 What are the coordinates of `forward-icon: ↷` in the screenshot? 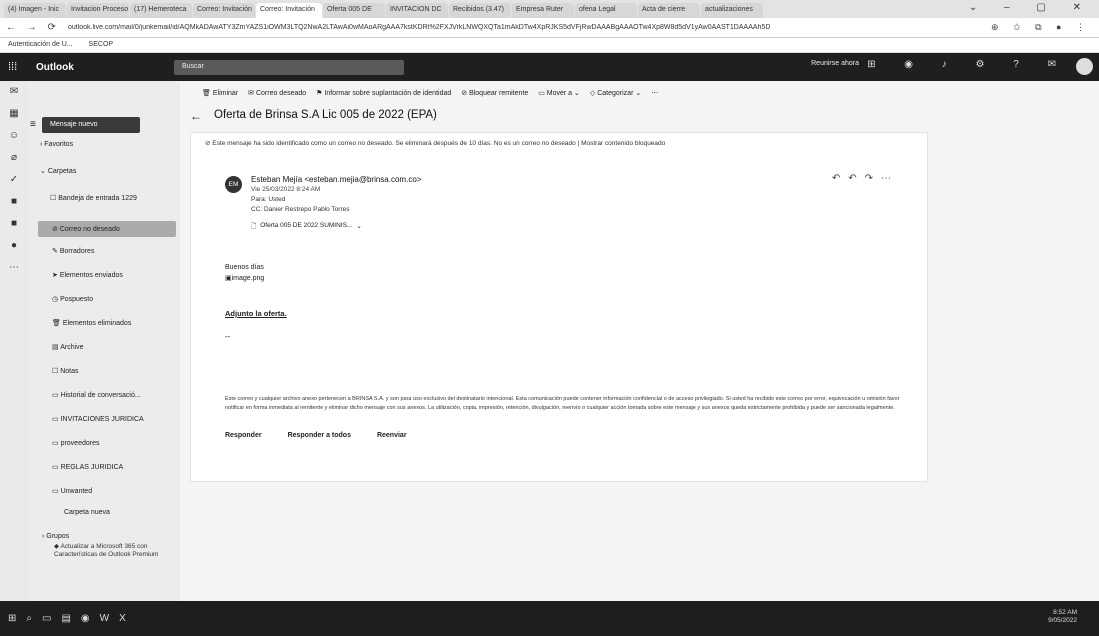 It's located at (873, 178).